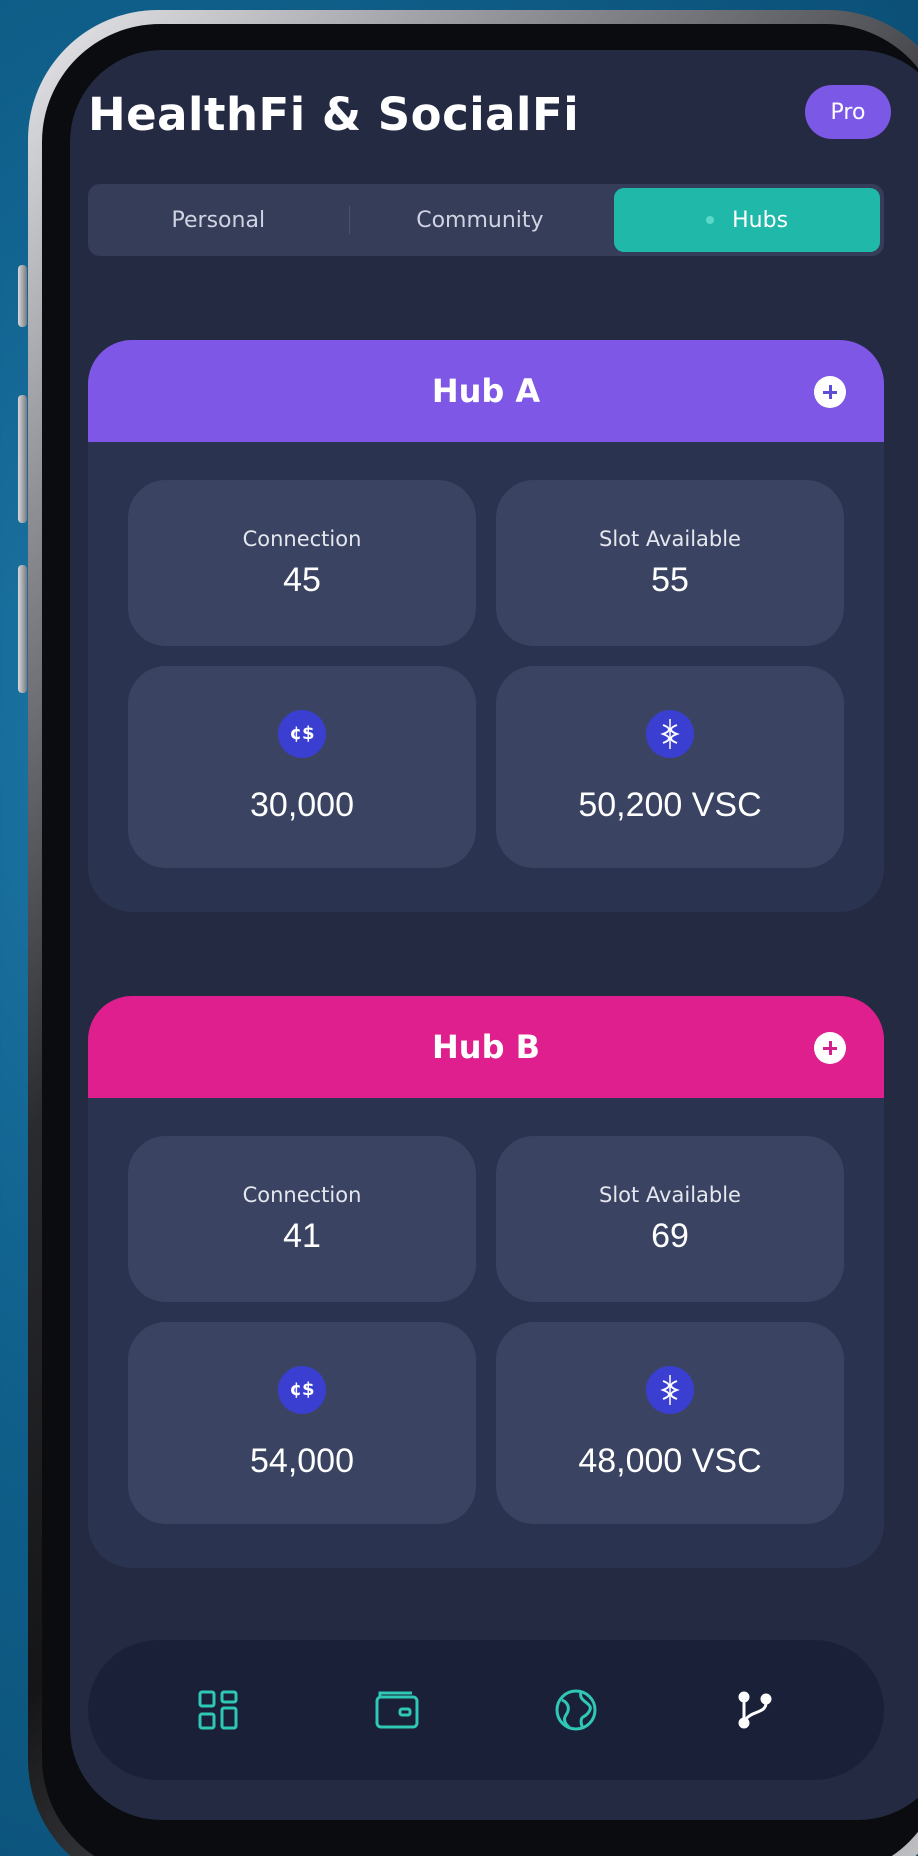 The image size is (918, 1856). I want to click on pro-badge: Pro, so click(848, 112).